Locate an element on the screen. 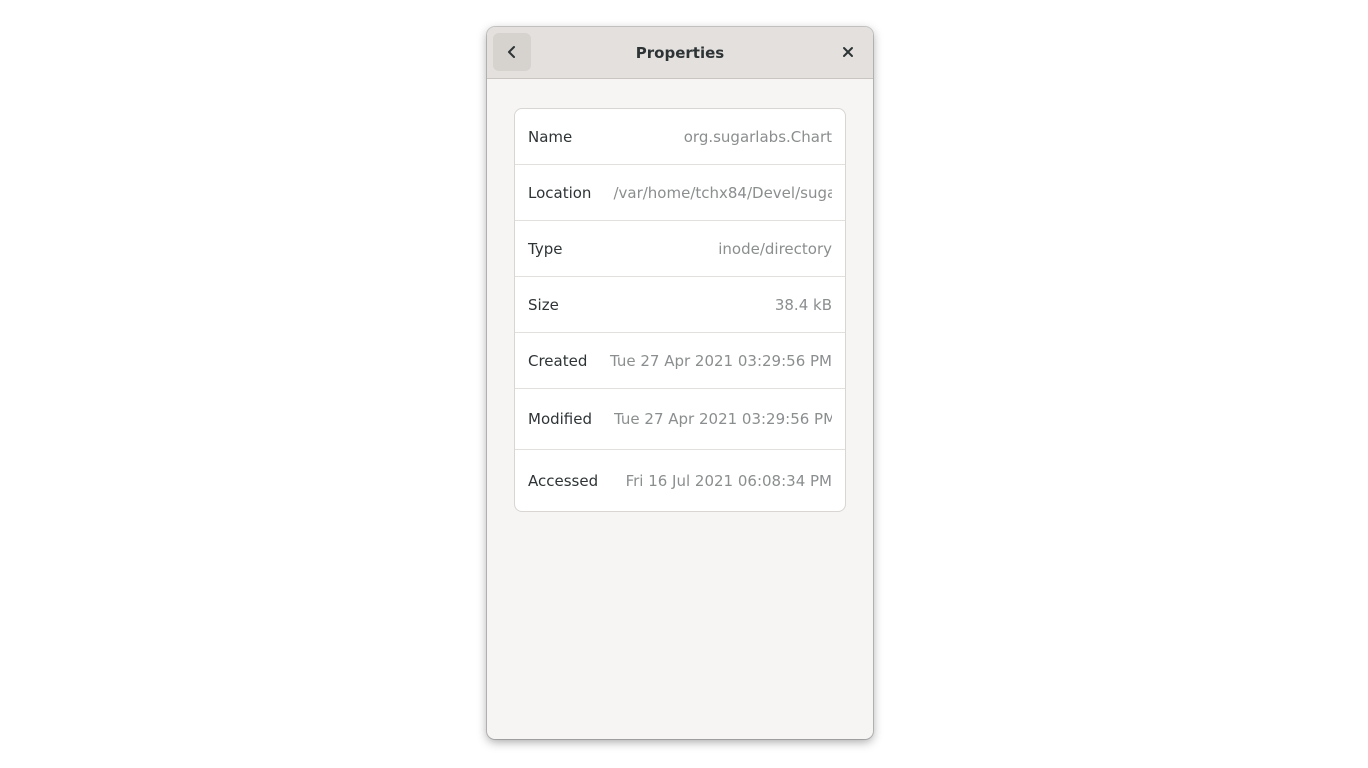 Image resolution: width=1368 pixels, height=768 pixels. headerbar: Properties is located at coordinates (680, 53).